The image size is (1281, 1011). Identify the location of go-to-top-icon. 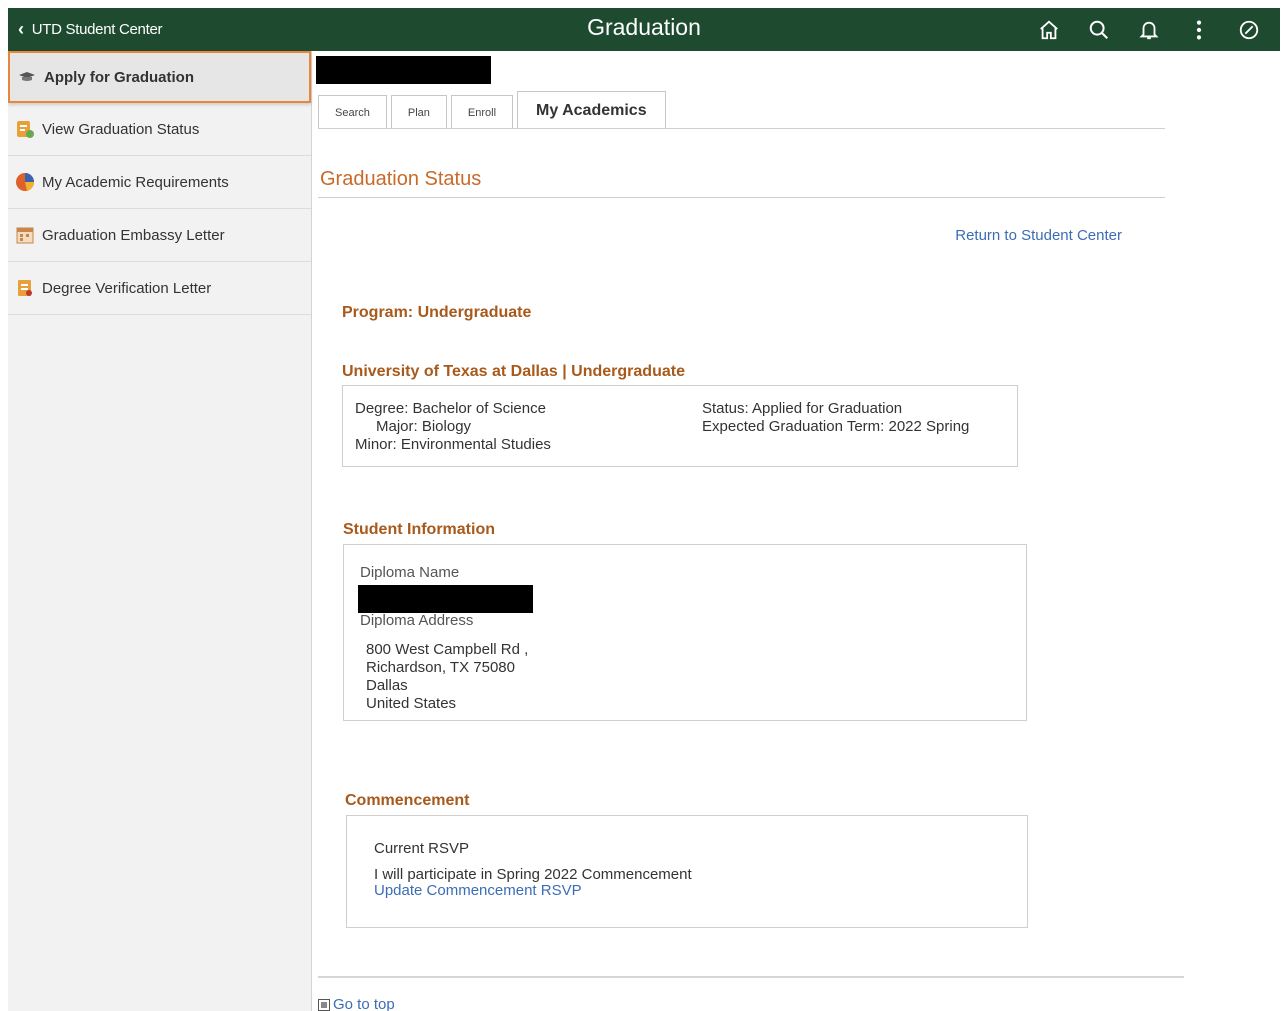
(324, 1004).